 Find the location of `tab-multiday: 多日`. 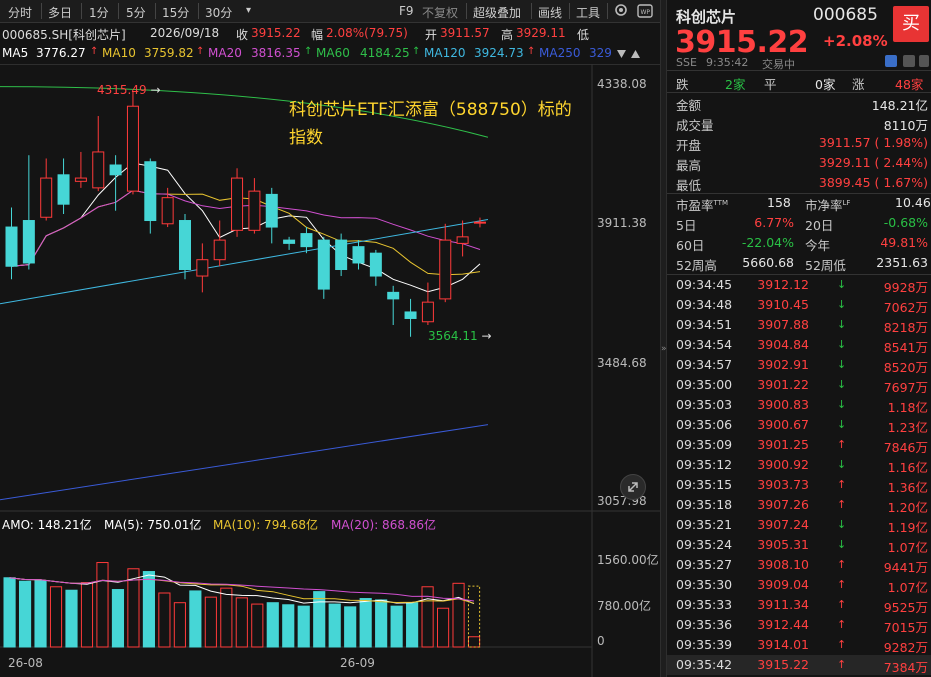

tab-multiday: 多日 is located at coordinates (60, 12).